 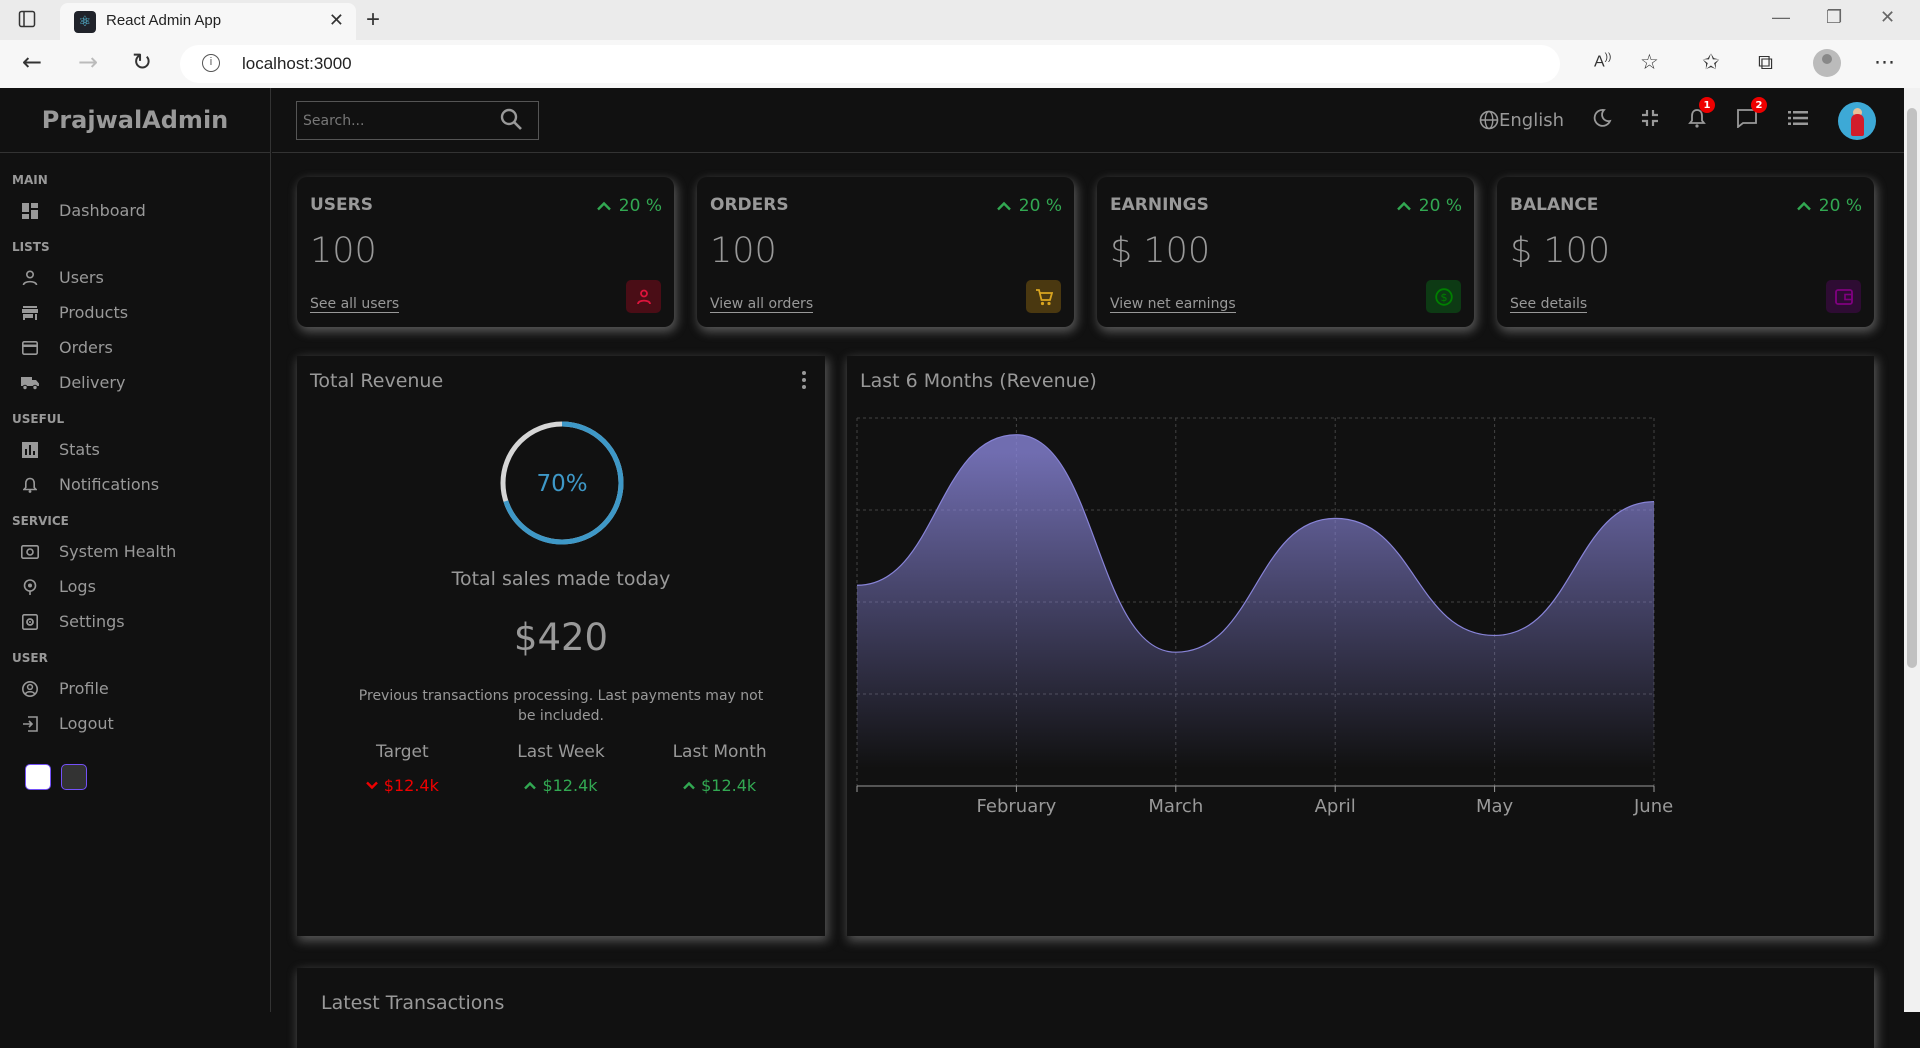 I want to click on arrow-down-icon, so click(x=371, y=785).